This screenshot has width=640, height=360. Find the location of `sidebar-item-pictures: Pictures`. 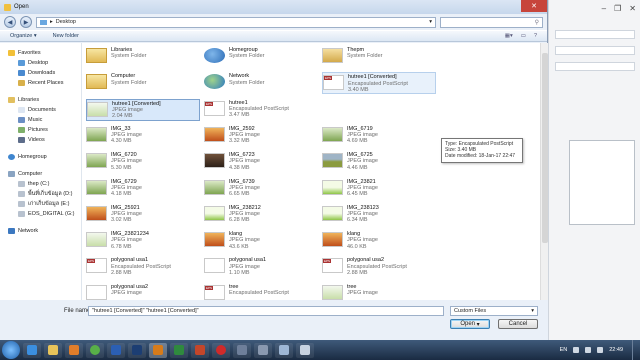

sidebar-item-pictures: Pictures is located at coordinates (44, 130).